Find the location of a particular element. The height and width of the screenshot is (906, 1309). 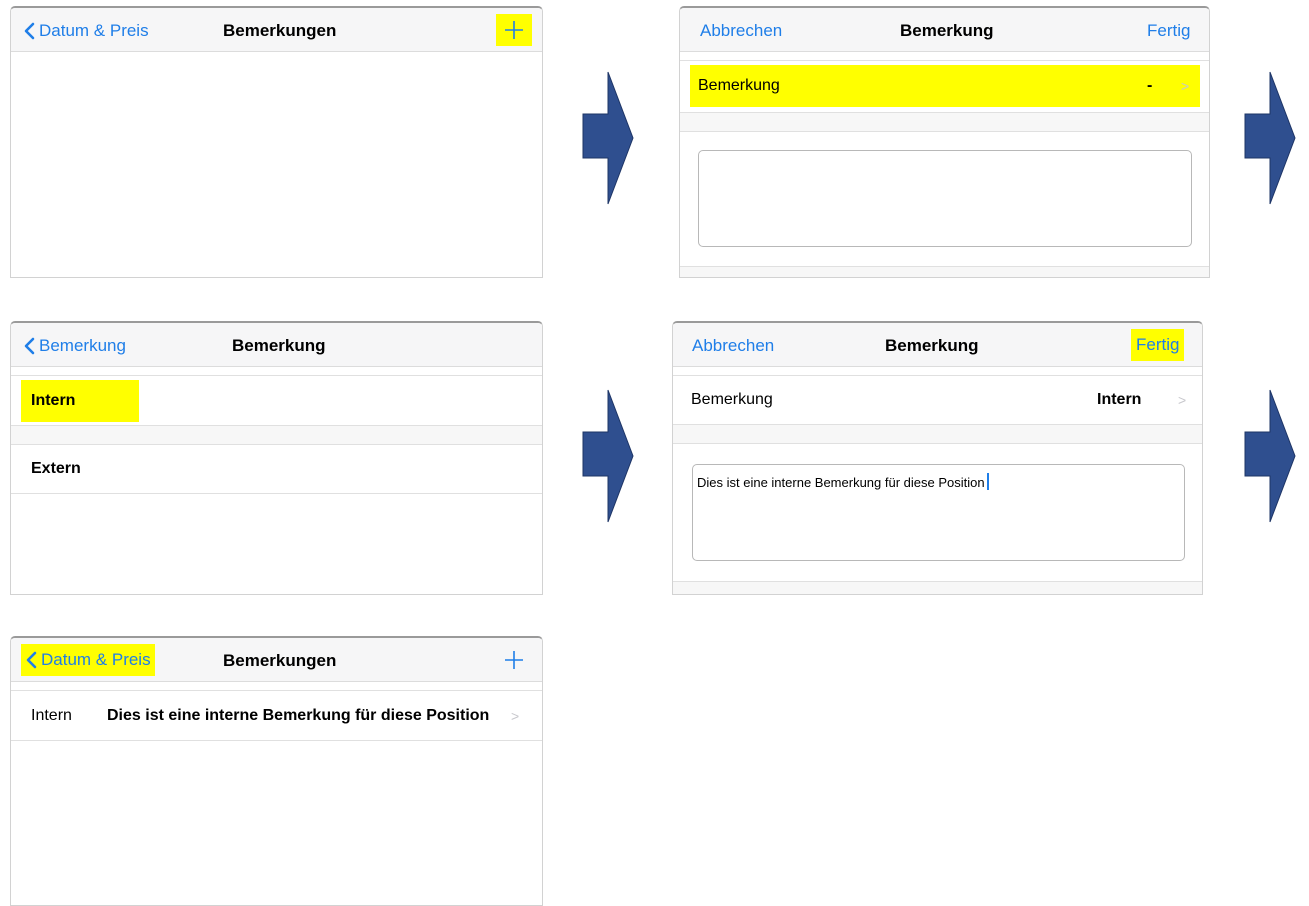

option-intern: Intern is located at coordinates (80, 401).